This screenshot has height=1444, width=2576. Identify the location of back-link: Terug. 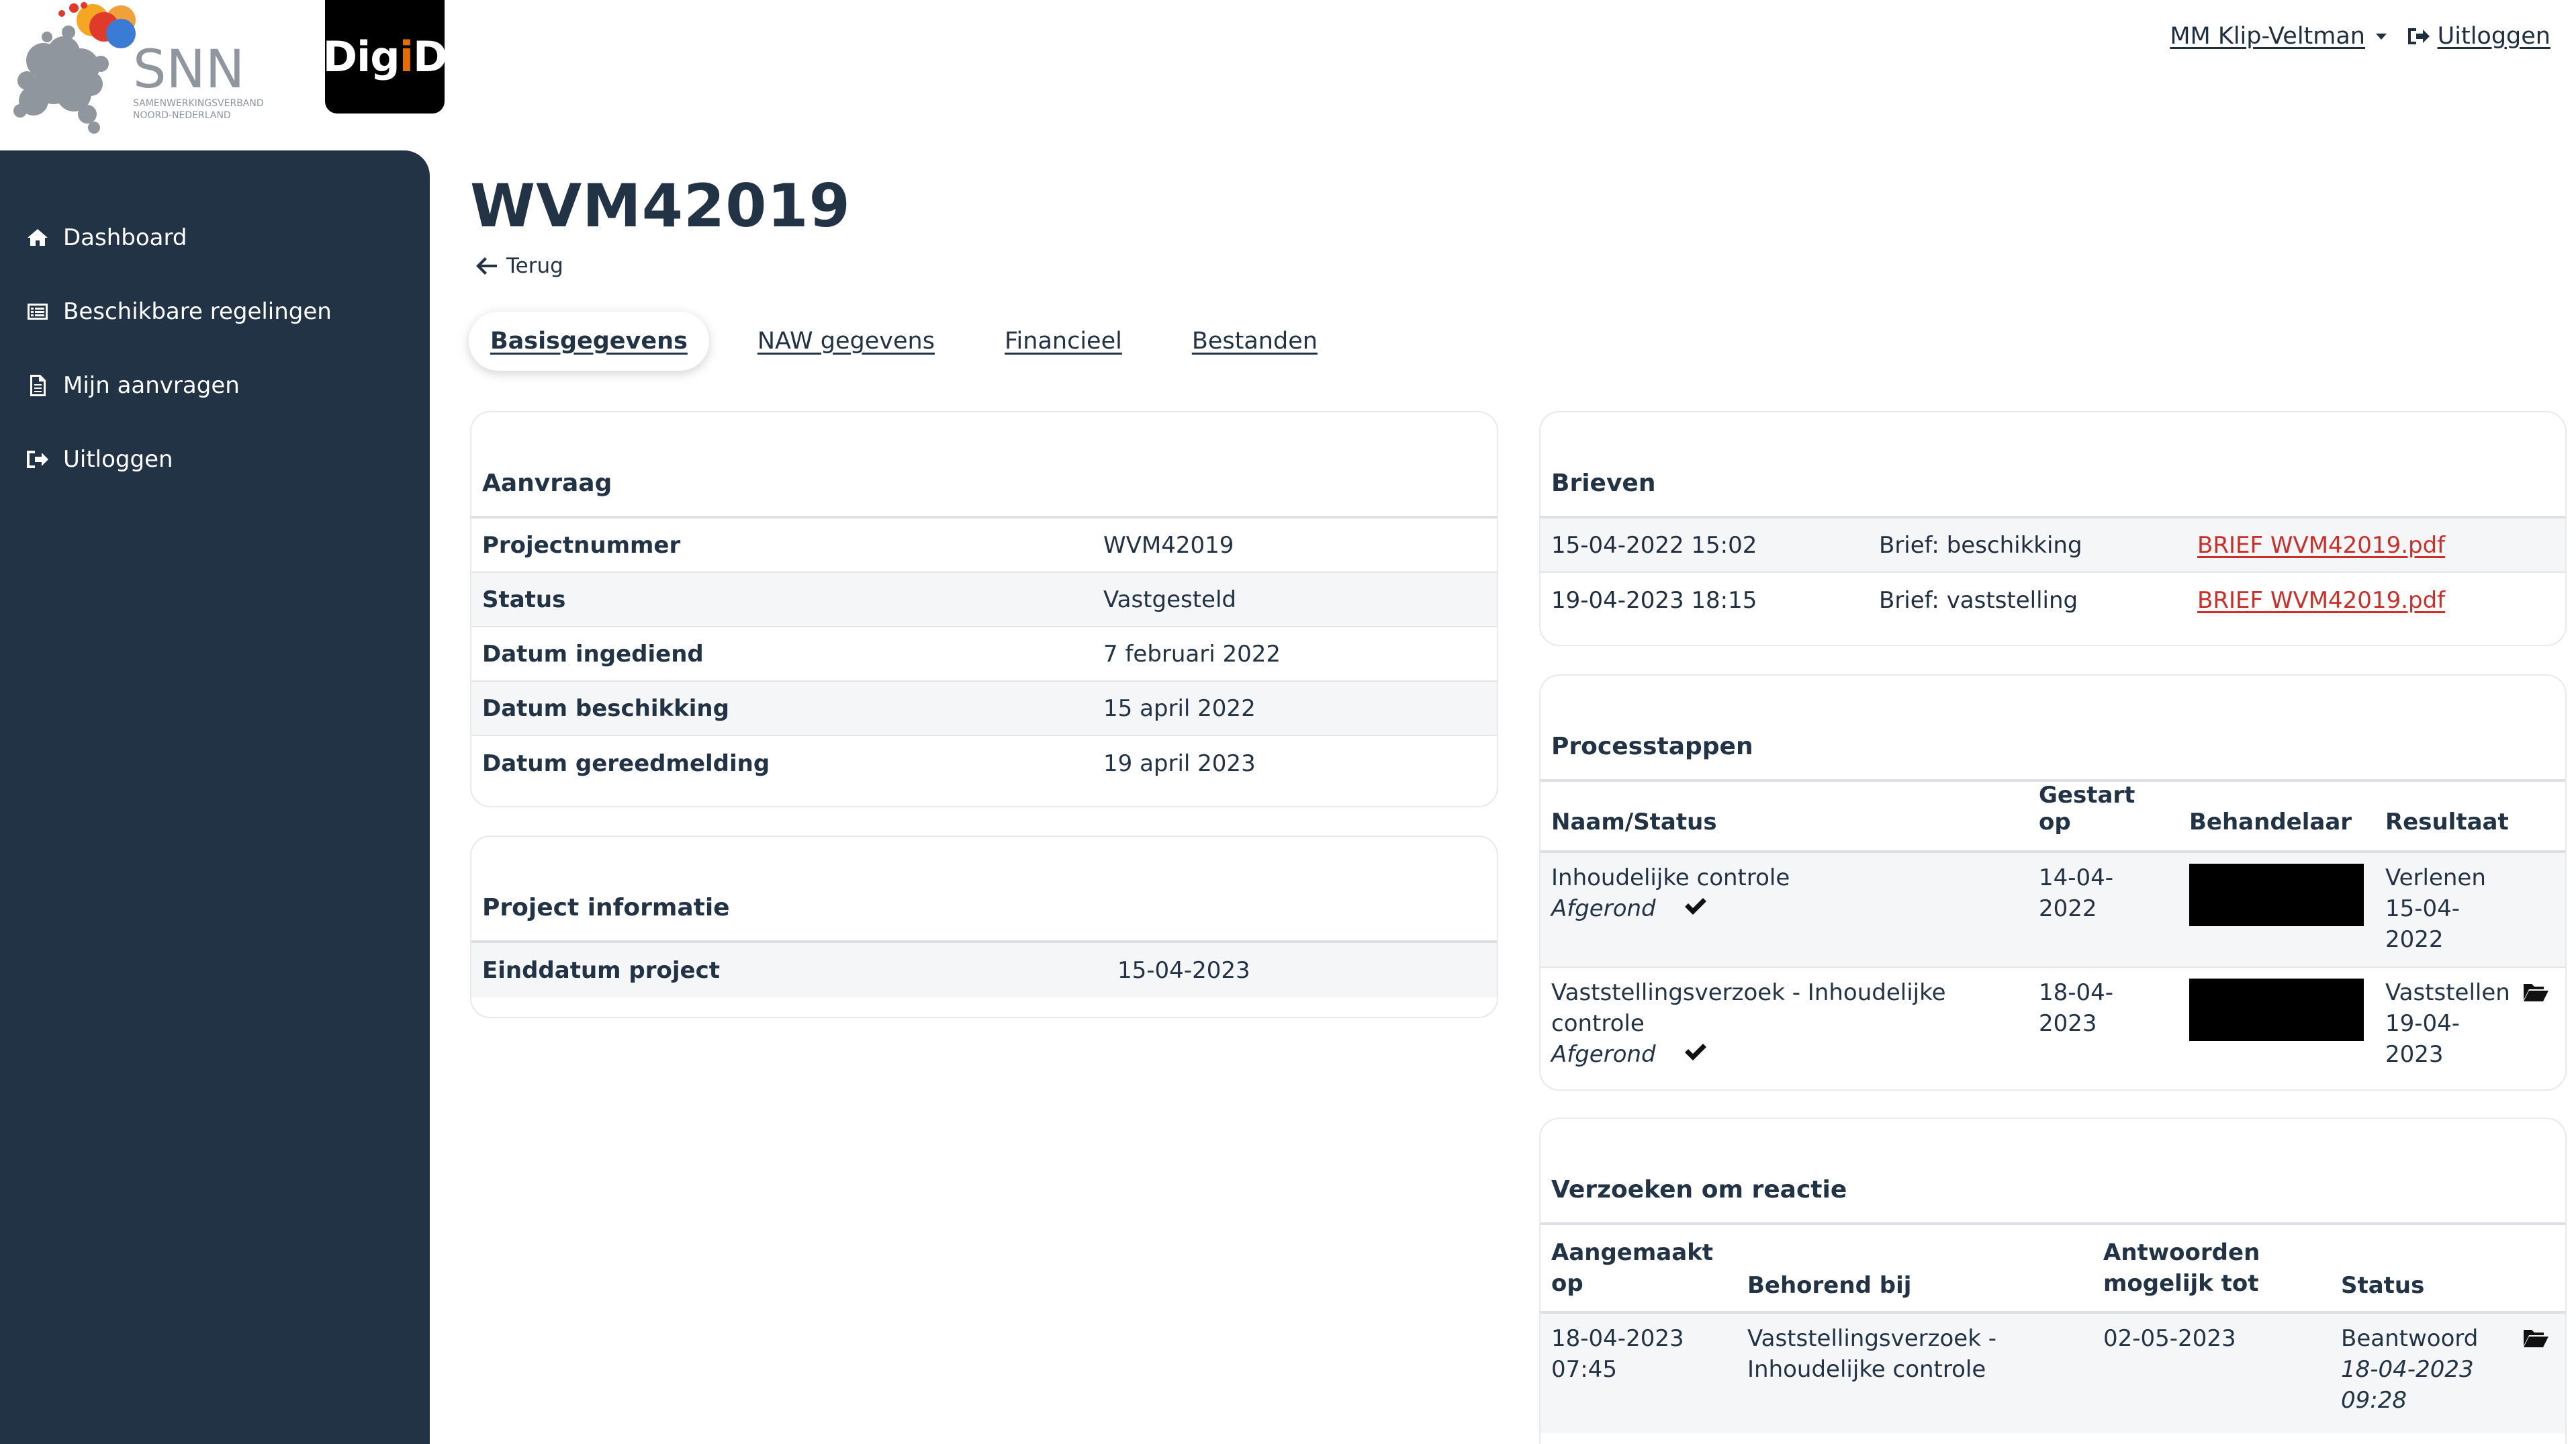
(519, 266).